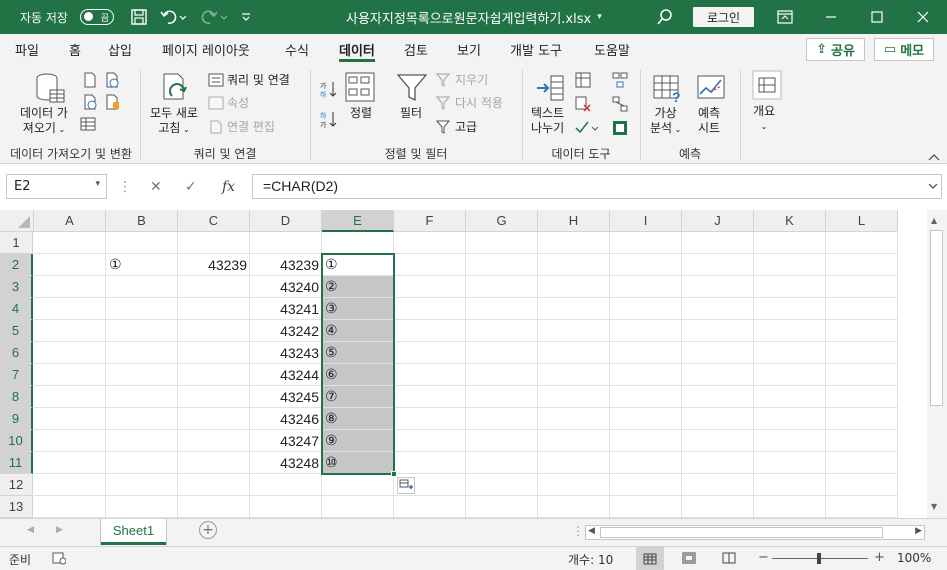  What do you see at coordinates (443, 128) in the screenshot?
I see `advanced-filter-icon` at bounding box center [443, 128].